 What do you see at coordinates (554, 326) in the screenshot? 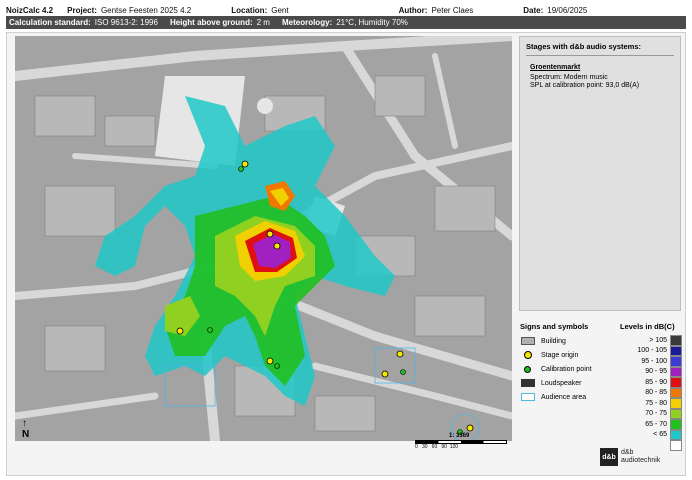
I see `signs-title: Signs and symbols` at bounding box center [554, 326].